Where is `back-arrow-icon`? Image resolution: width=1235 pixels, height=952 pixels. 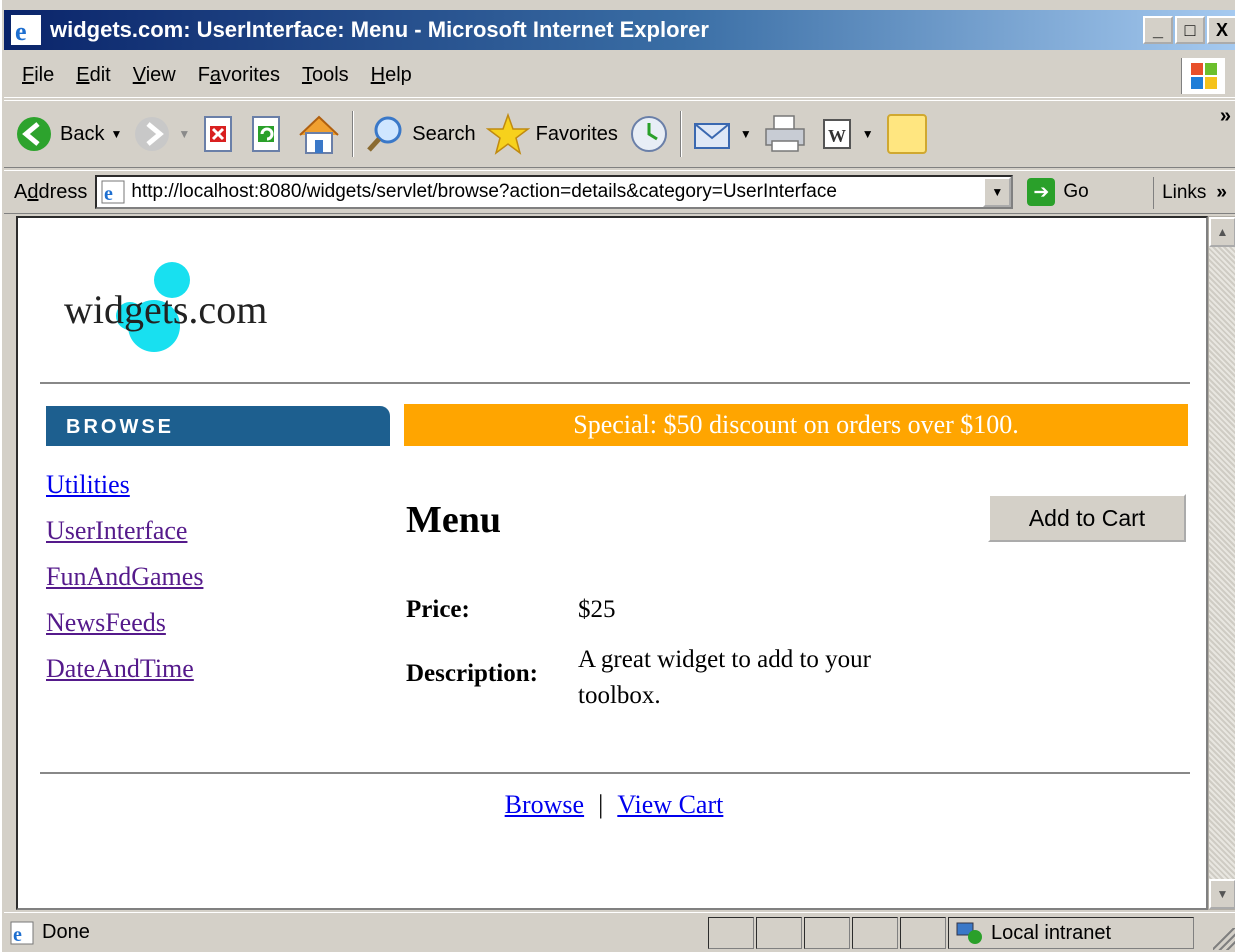 back-arrow-icon is located at coordinates (34, 134).